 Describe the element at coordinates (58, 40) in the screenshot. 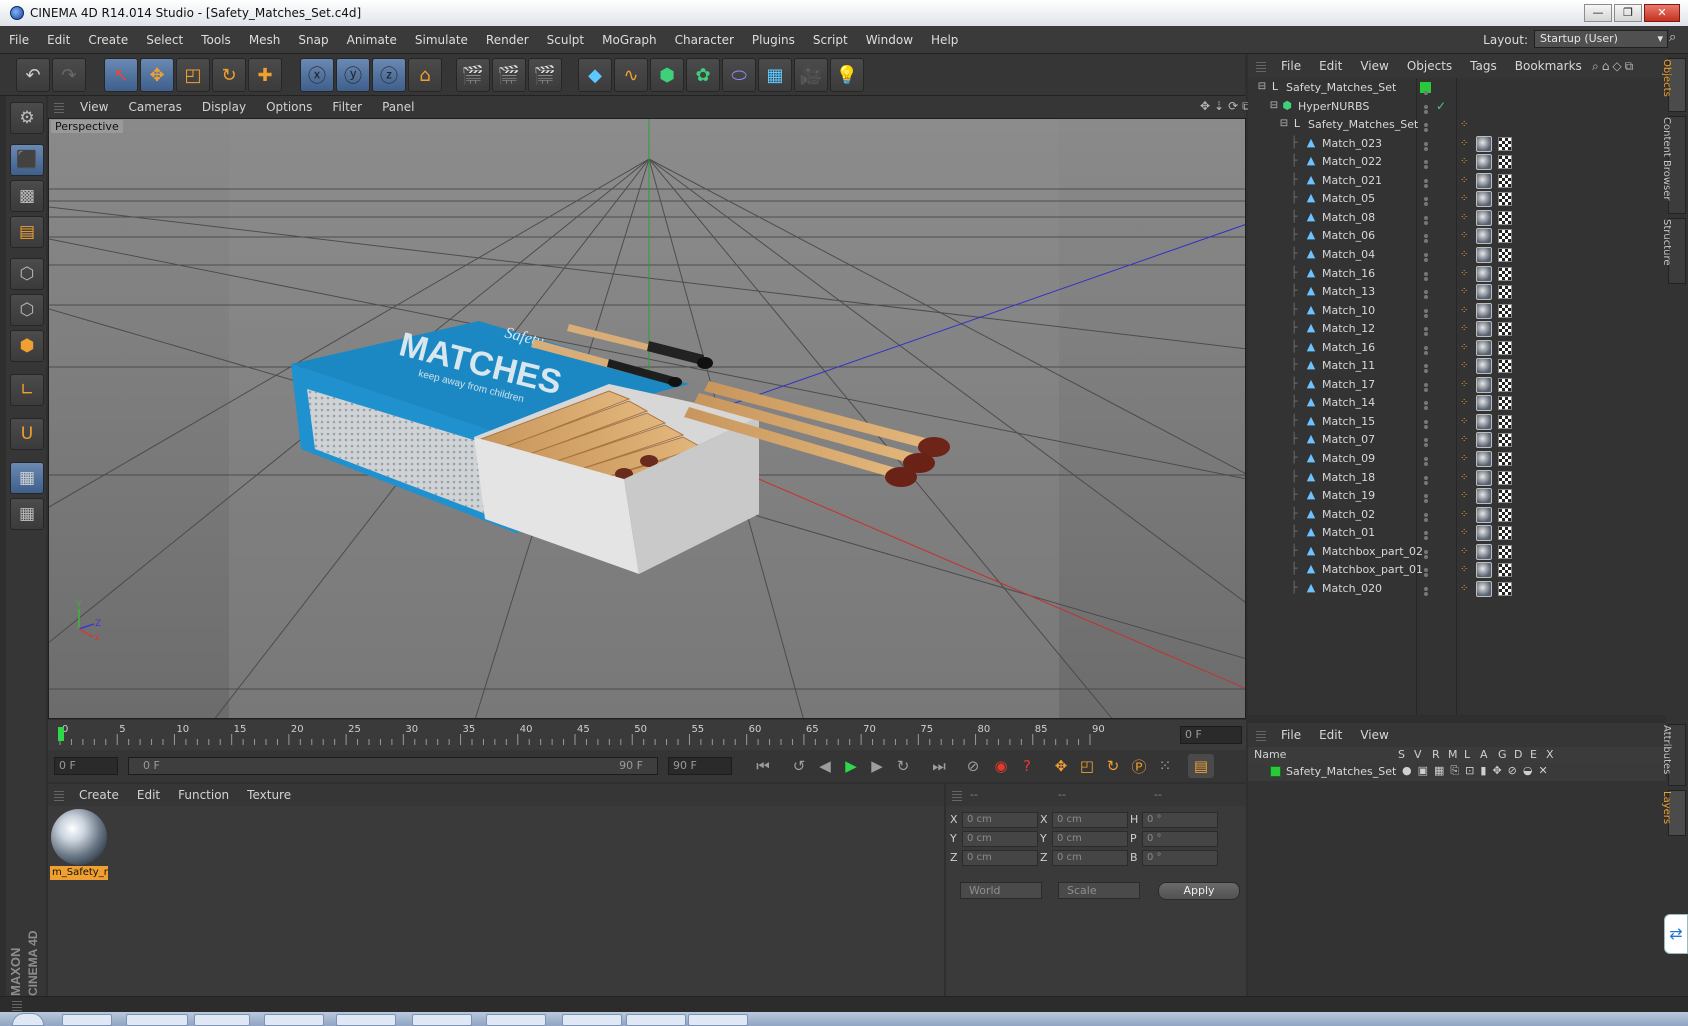

I see `menu-edit: Edit` at that location.